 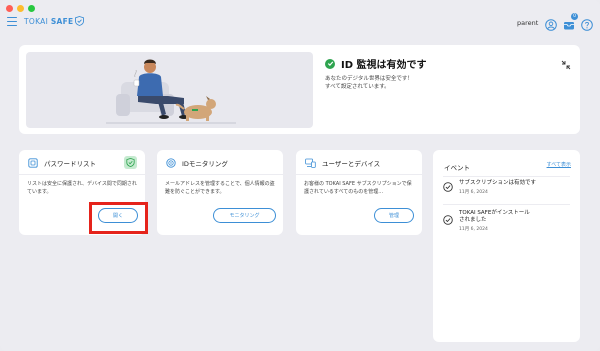 I want to click on event-item: TOKAI SAFEがインストール されました 11月 6, 2024, so click(x=486, y=221).